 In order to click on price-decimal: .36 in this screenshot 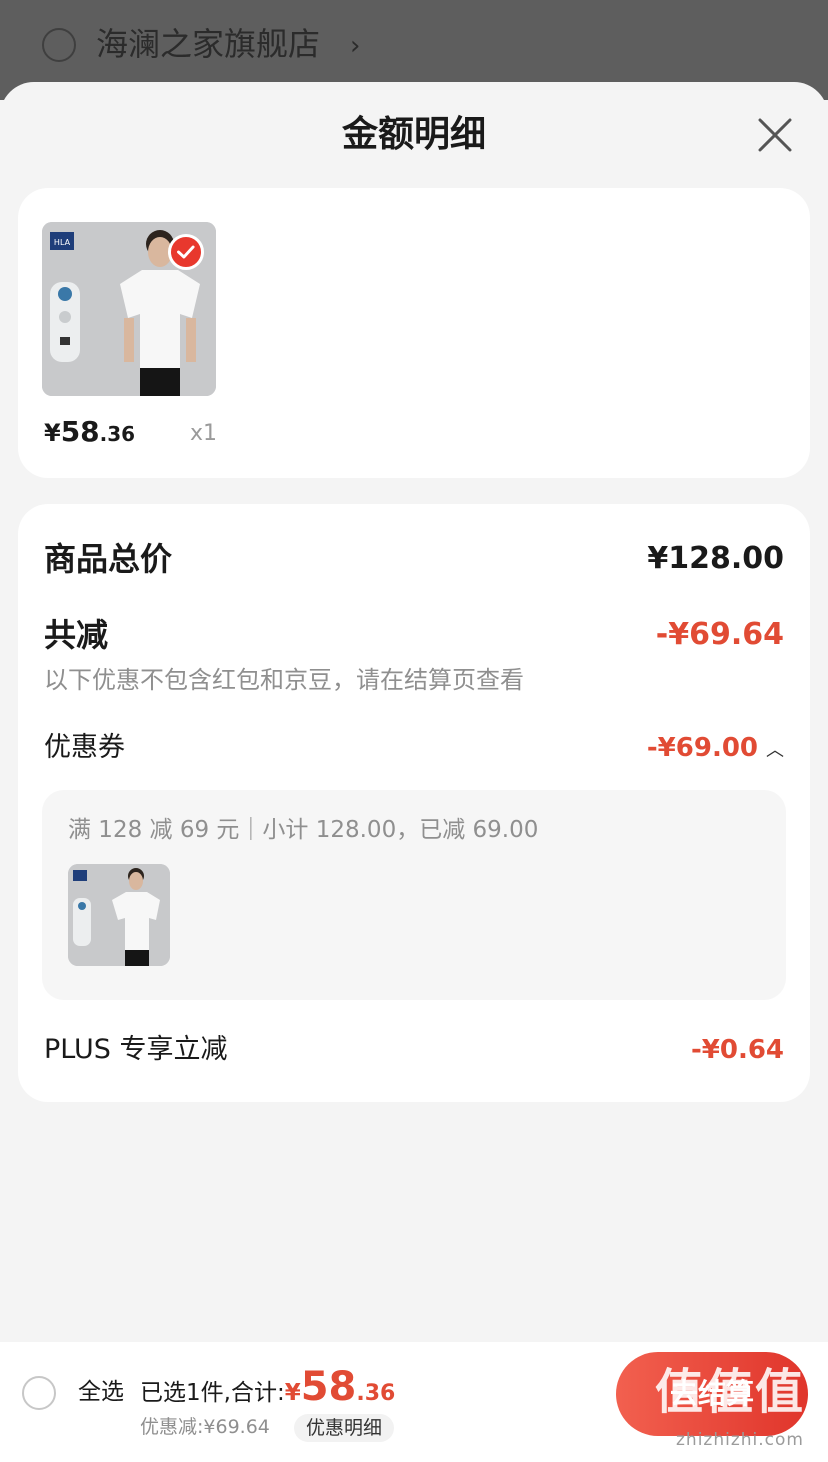, I will do `click(117, 434)`.